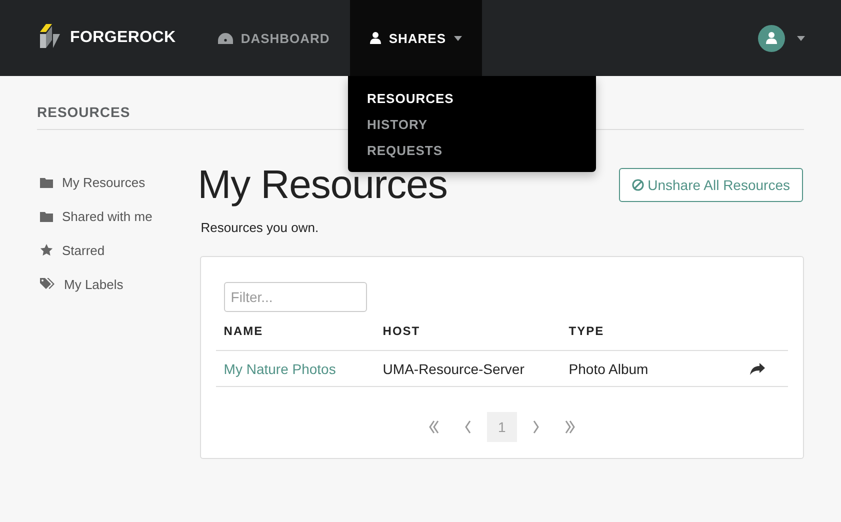  I want to click on unshare-all-button: Unshare All Resources, so click(710, 185).